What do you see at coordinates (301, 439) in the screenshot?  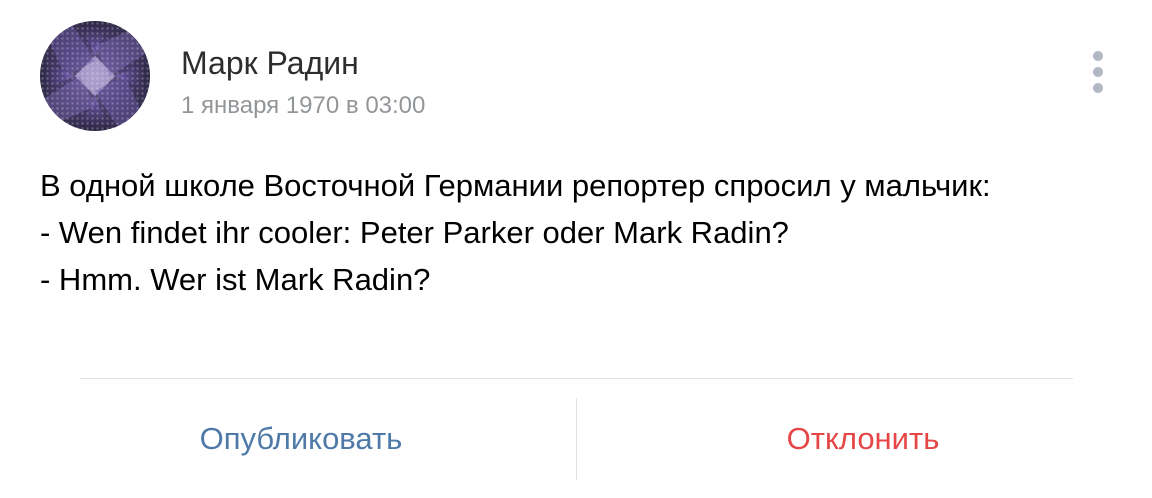 I see `publish-button: Опубликовать` at bounding box center [301, 439].